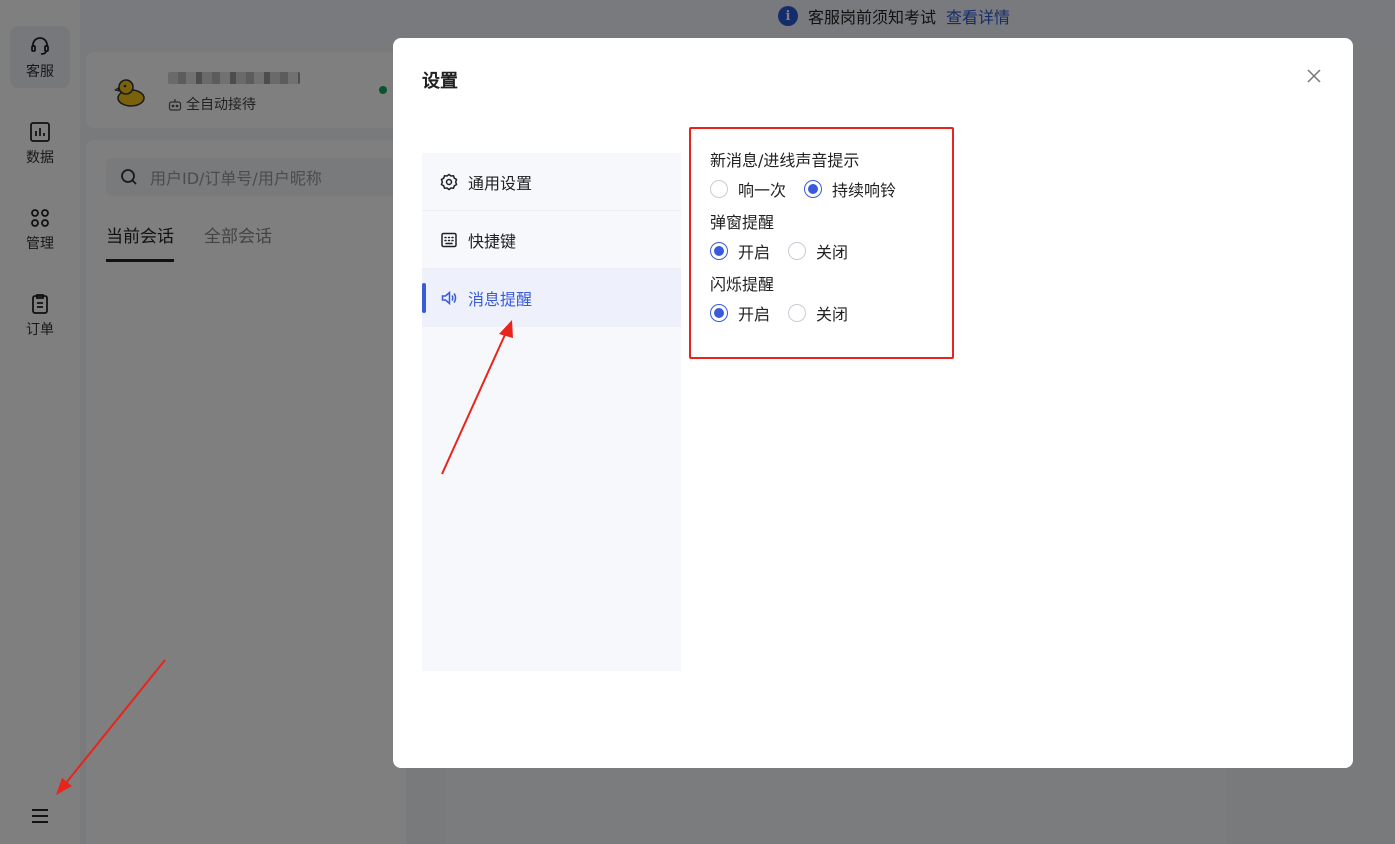 This screenshot has height=844, width=1395. I want to click on radio-option-ring-once: 响一次, so click(748, 189).